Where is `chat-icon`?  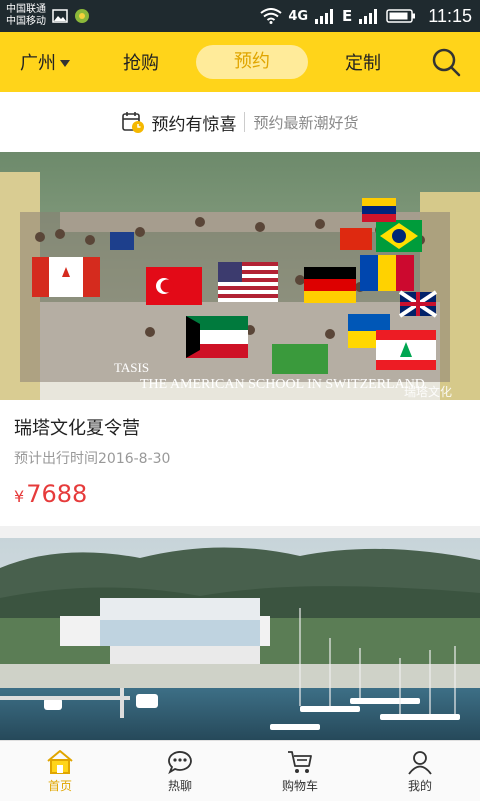 chat-icon is located at coordinates (180, 762).